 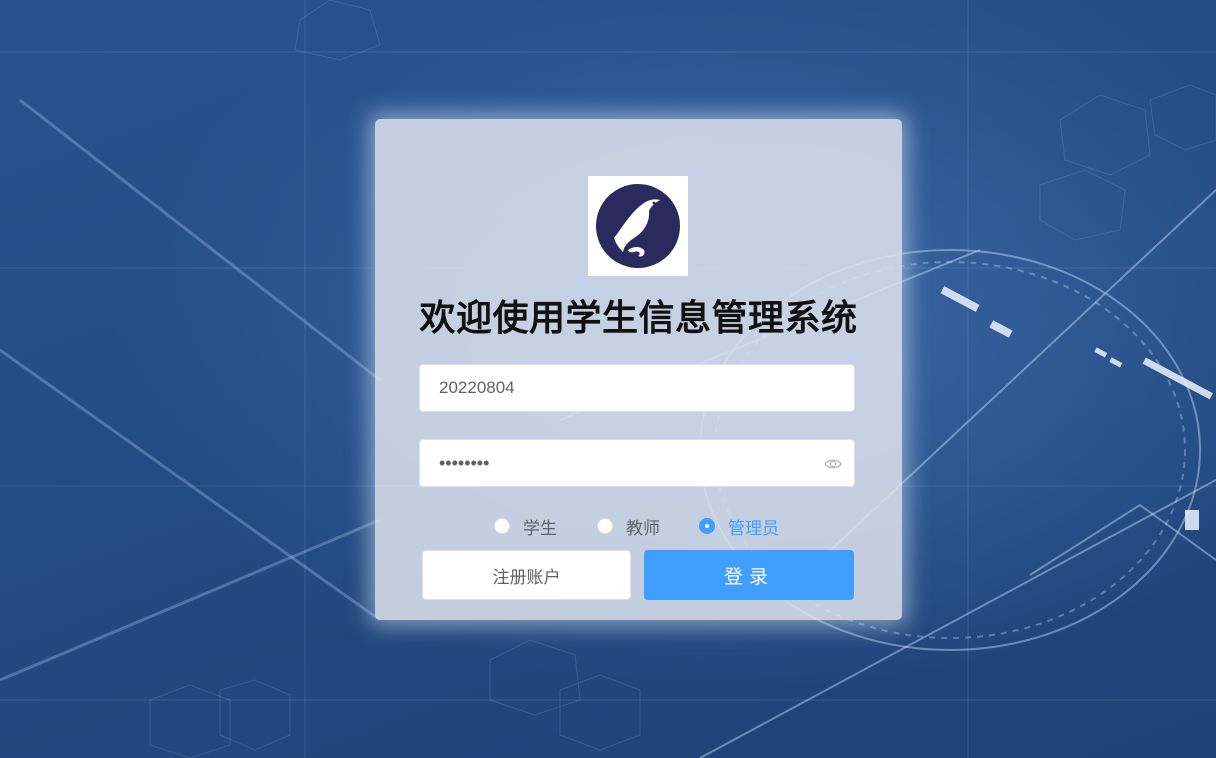 I want to click on username-input, so click(x=637, y=388).